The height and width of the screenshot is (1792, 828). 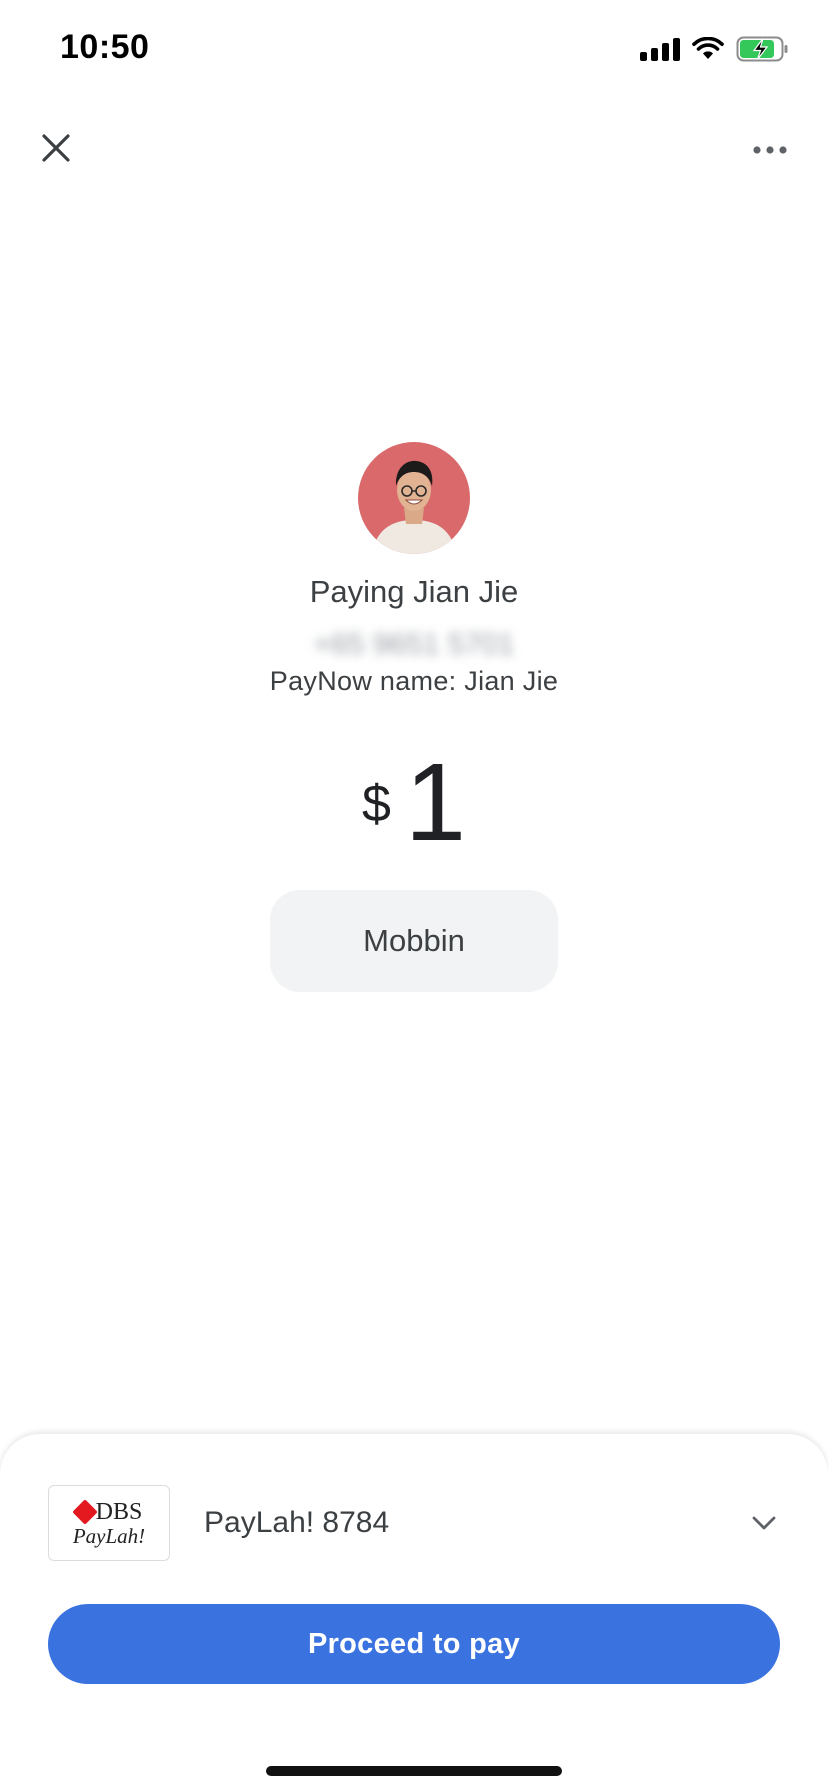 I want to click on close-button, so click(x=56, y=148).